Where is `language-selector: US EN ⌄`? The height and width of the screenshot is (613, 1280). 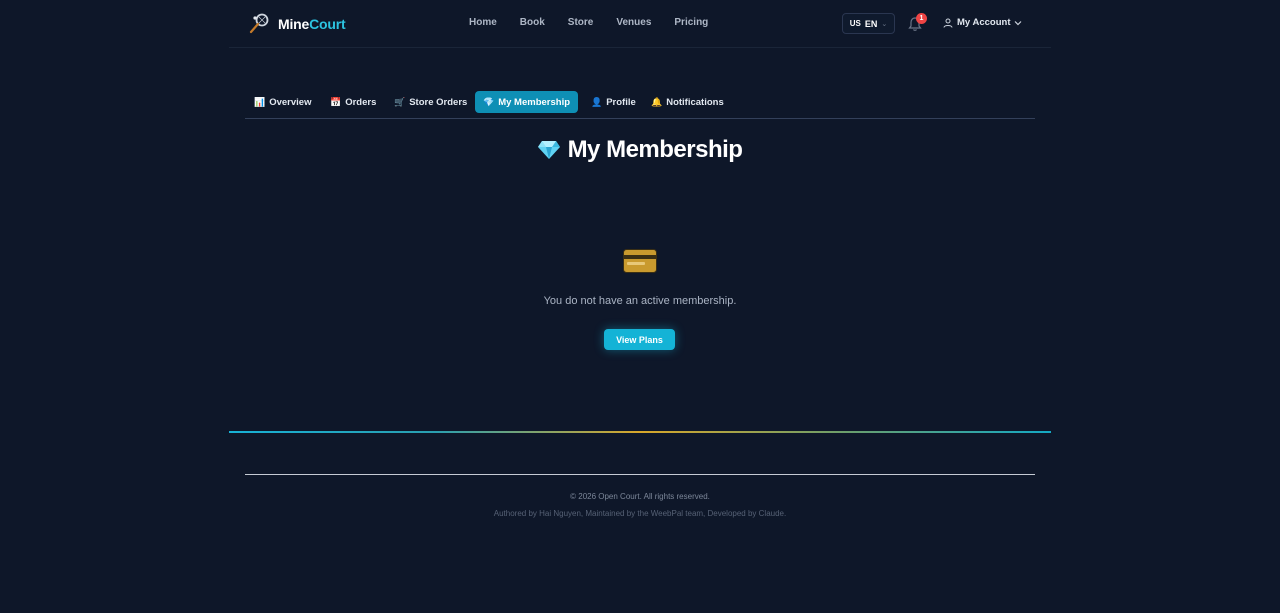 language-selector: US EN ⌄ is located at coordinates (868, 23).